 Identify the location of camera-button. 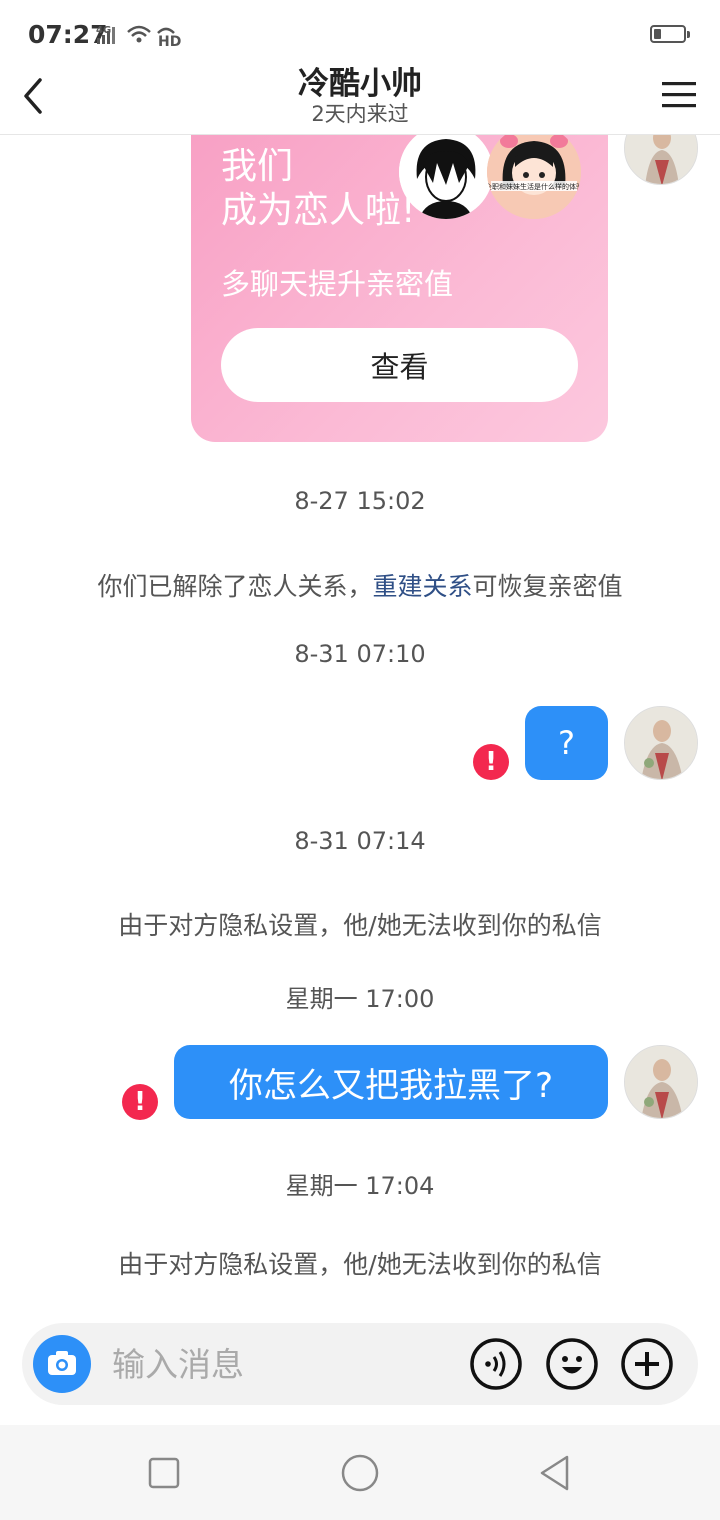
(62, 1364).